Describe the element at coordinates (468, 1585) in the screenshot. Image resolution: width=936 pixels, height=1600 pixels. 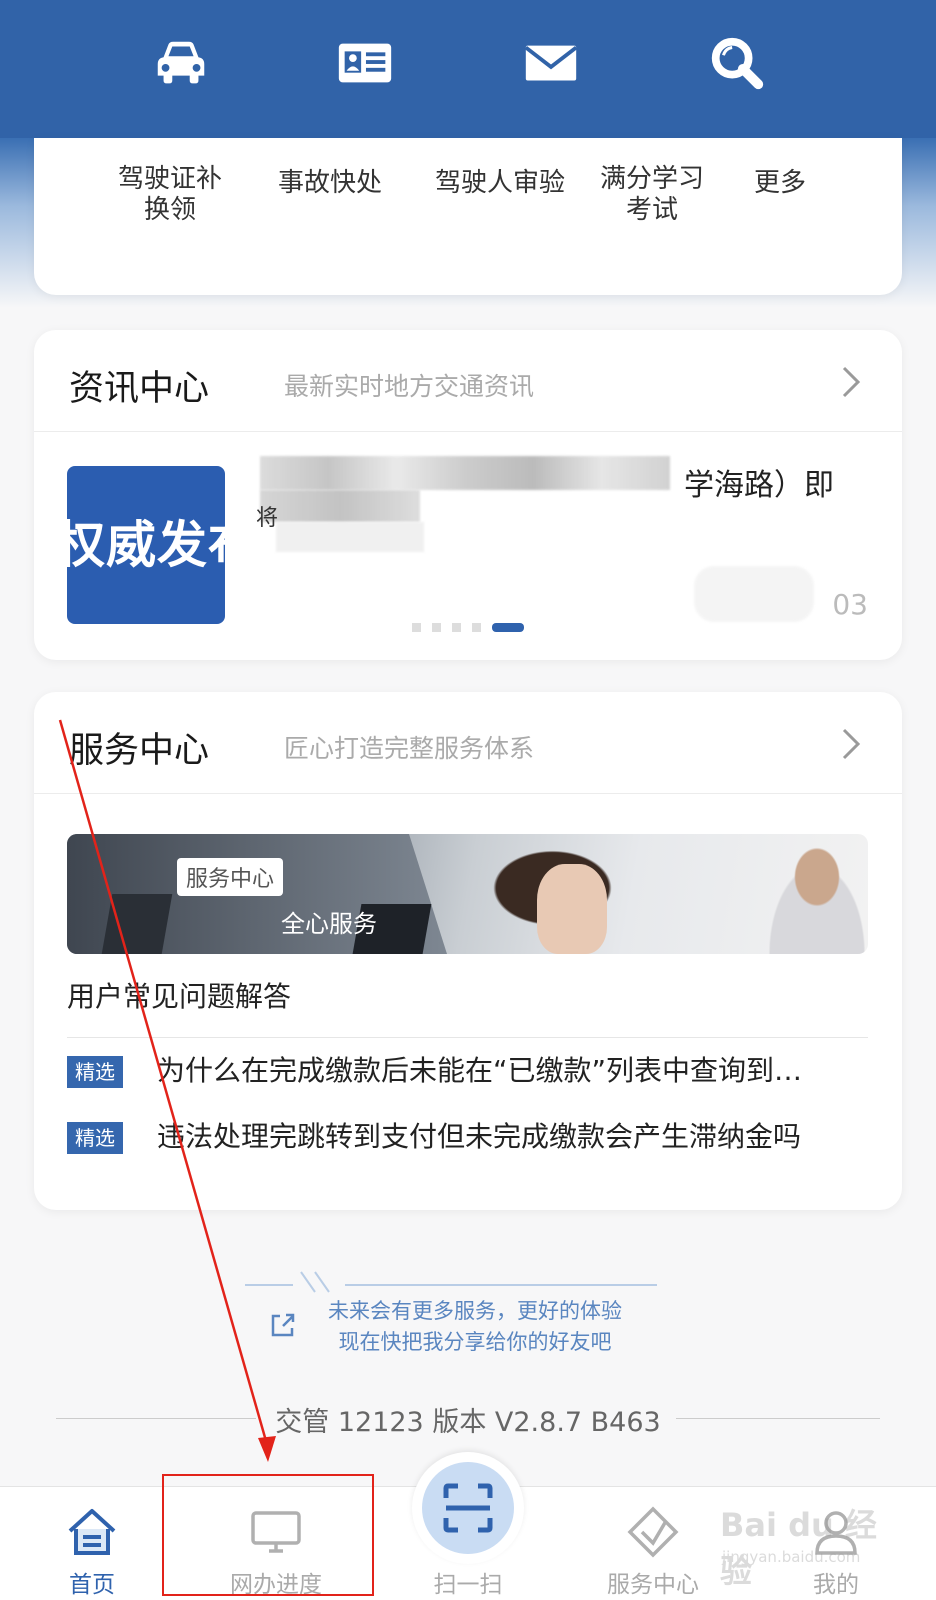
I see `tab-label: 扫一扫` at that location.